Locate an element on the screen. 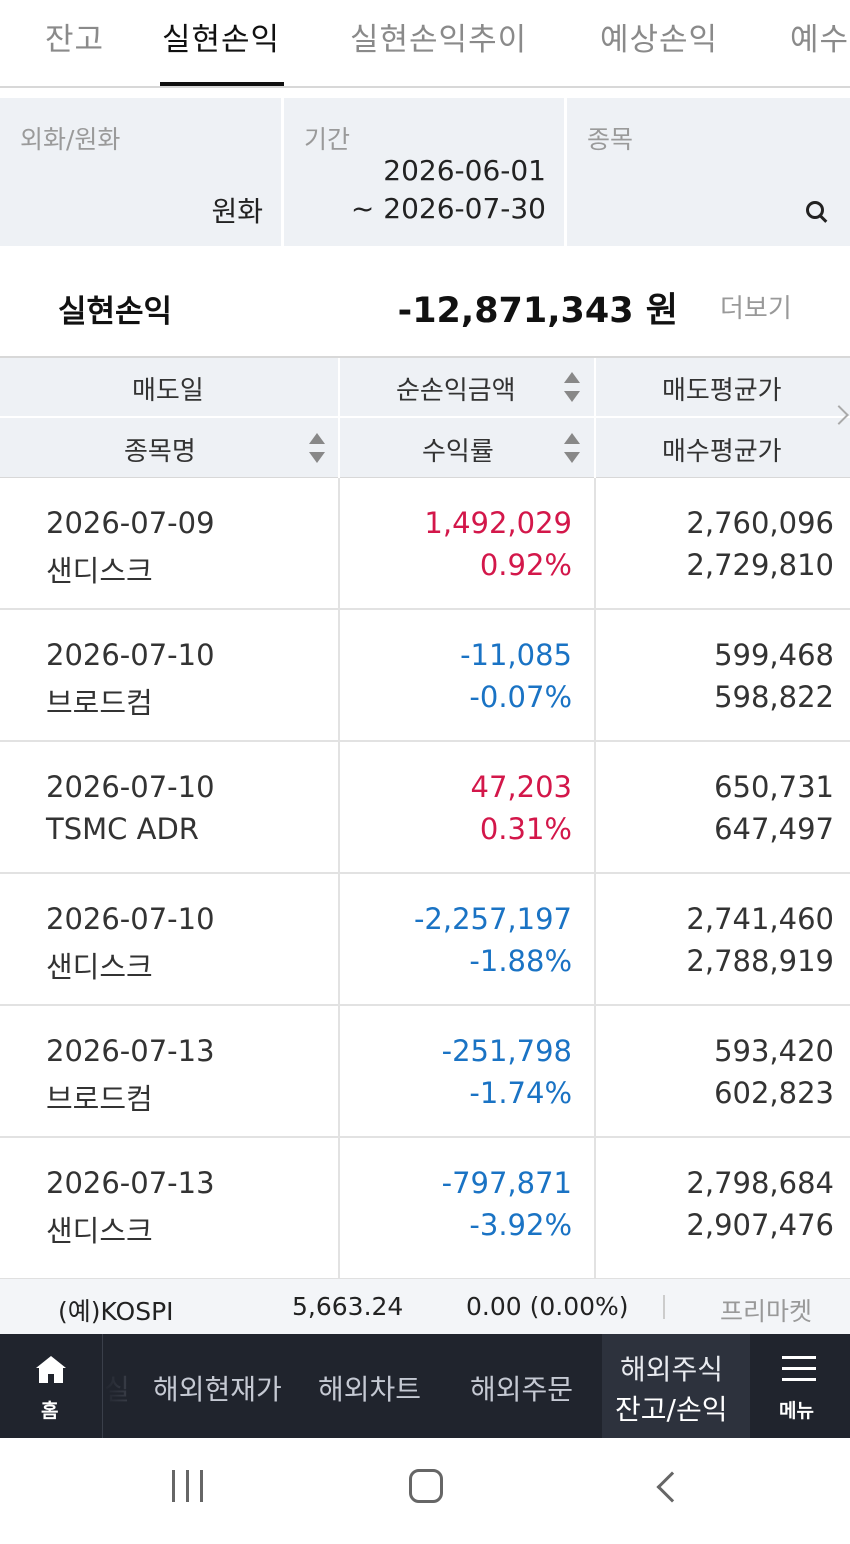 The width and height of the screenshot is (850, 1544). summary-value: -12,871,343 원 is located at coordinates (537, 311).